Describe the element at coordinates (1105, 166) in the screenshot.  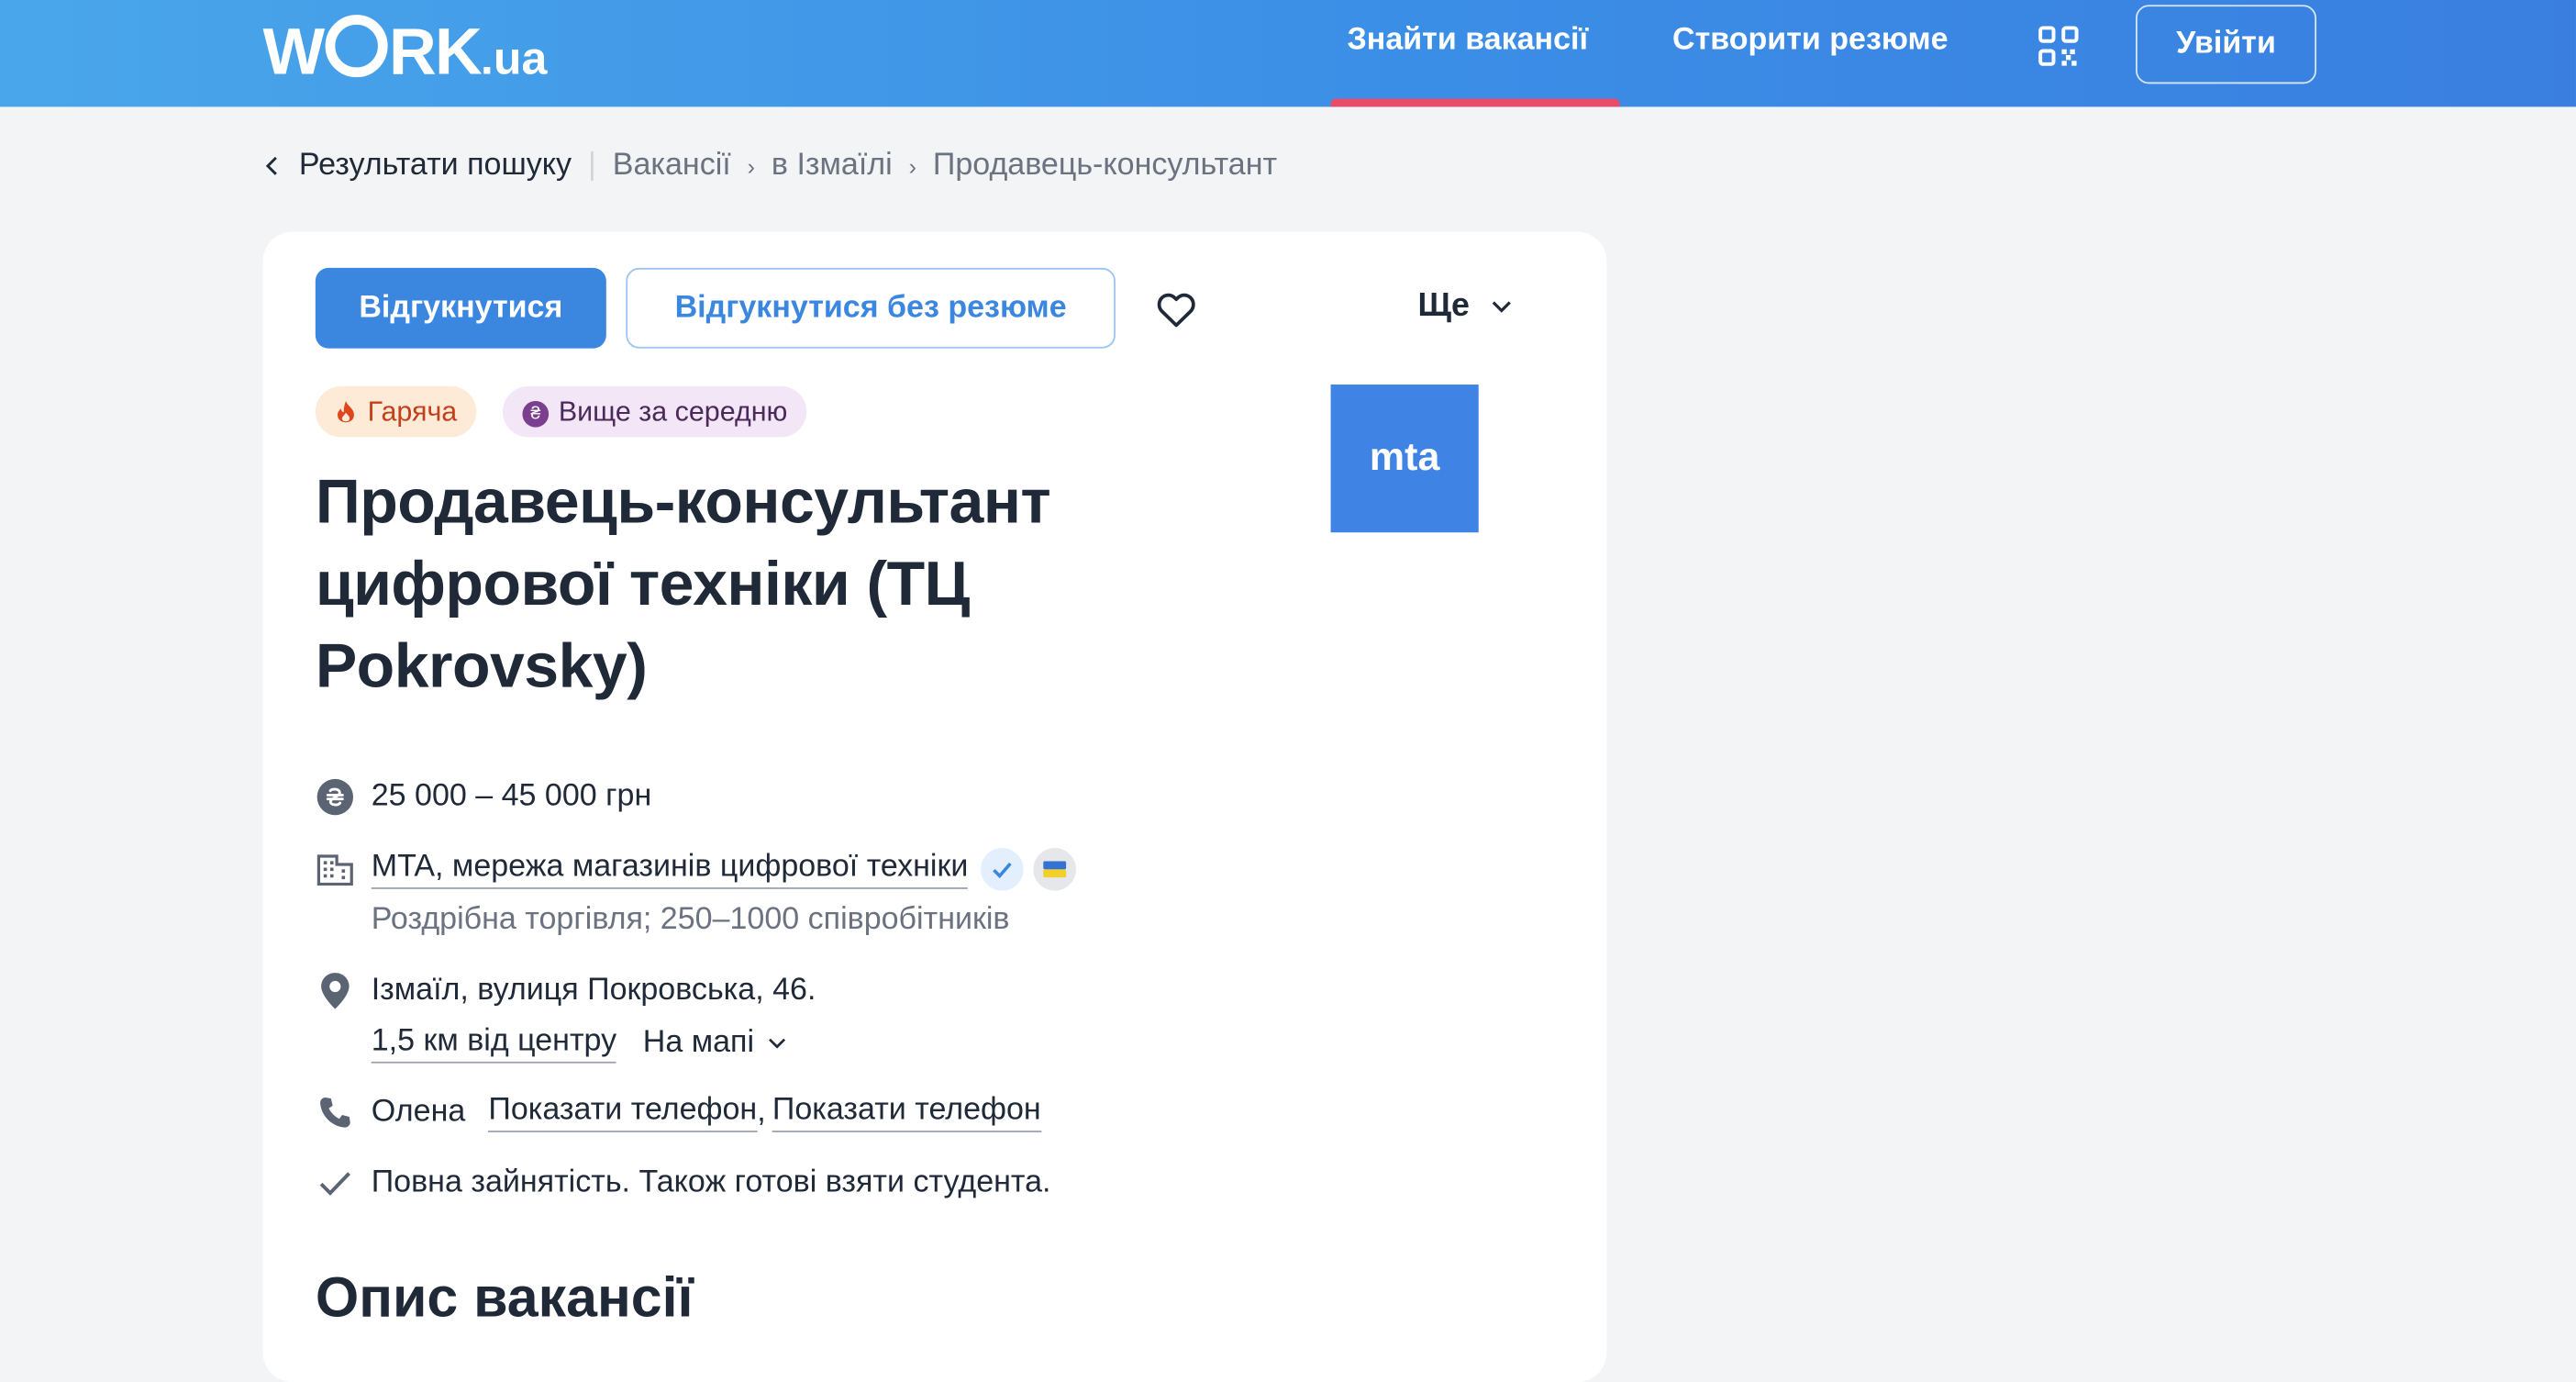
I see `breadcrumb-item-position: Продавець-консультант` at that location.